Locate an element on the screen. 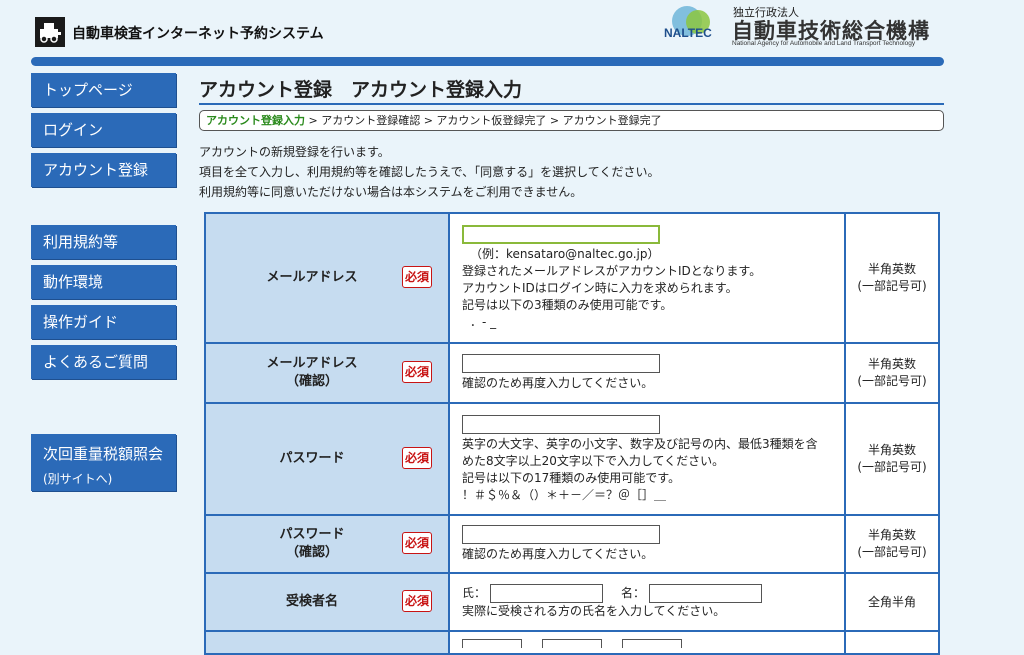 This screenshot has width=1024, height=655. current-step: アカウント登録入力 is located at coordinates (255, 120).